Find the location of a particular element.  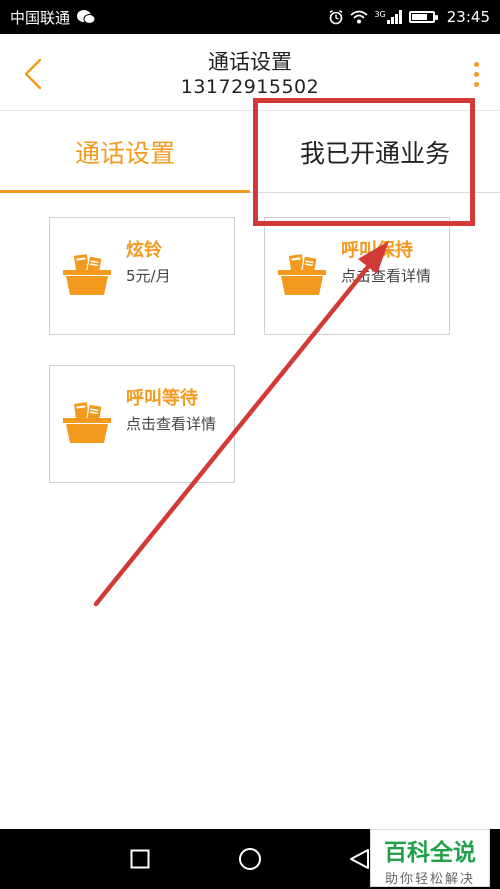

home-button is located at coordinates (250, 859).